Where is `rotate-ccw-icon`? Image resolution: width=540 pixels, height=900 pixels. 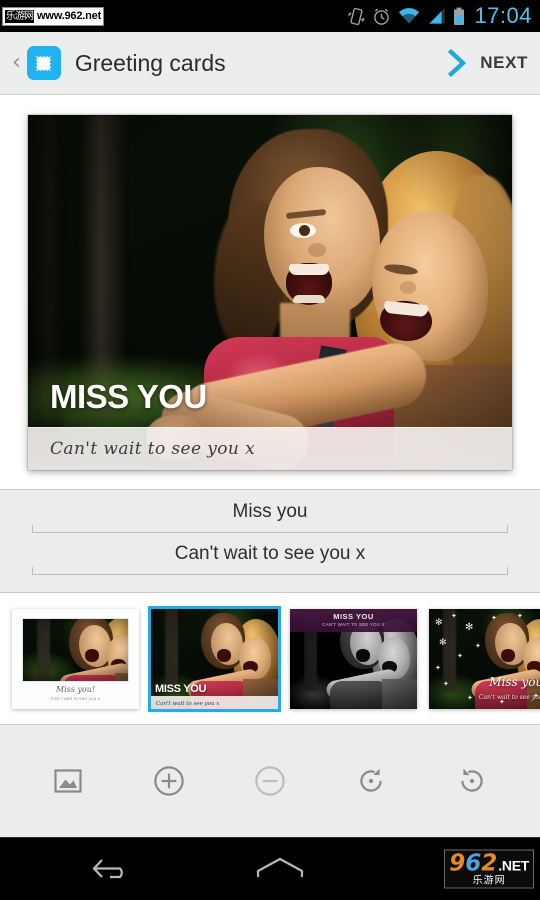 rotate-ccw-icon is located at coordinates (471, 780).